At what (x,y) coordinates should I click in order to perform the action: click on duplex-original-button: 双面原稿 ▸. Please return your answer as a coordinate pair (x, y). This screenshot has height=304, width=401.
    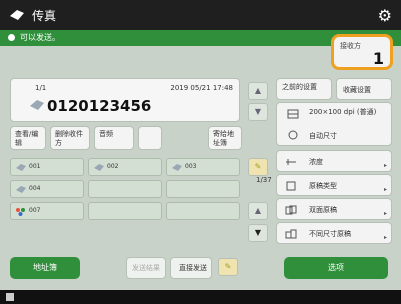
    Looking at the image, I should click on (334, 209).